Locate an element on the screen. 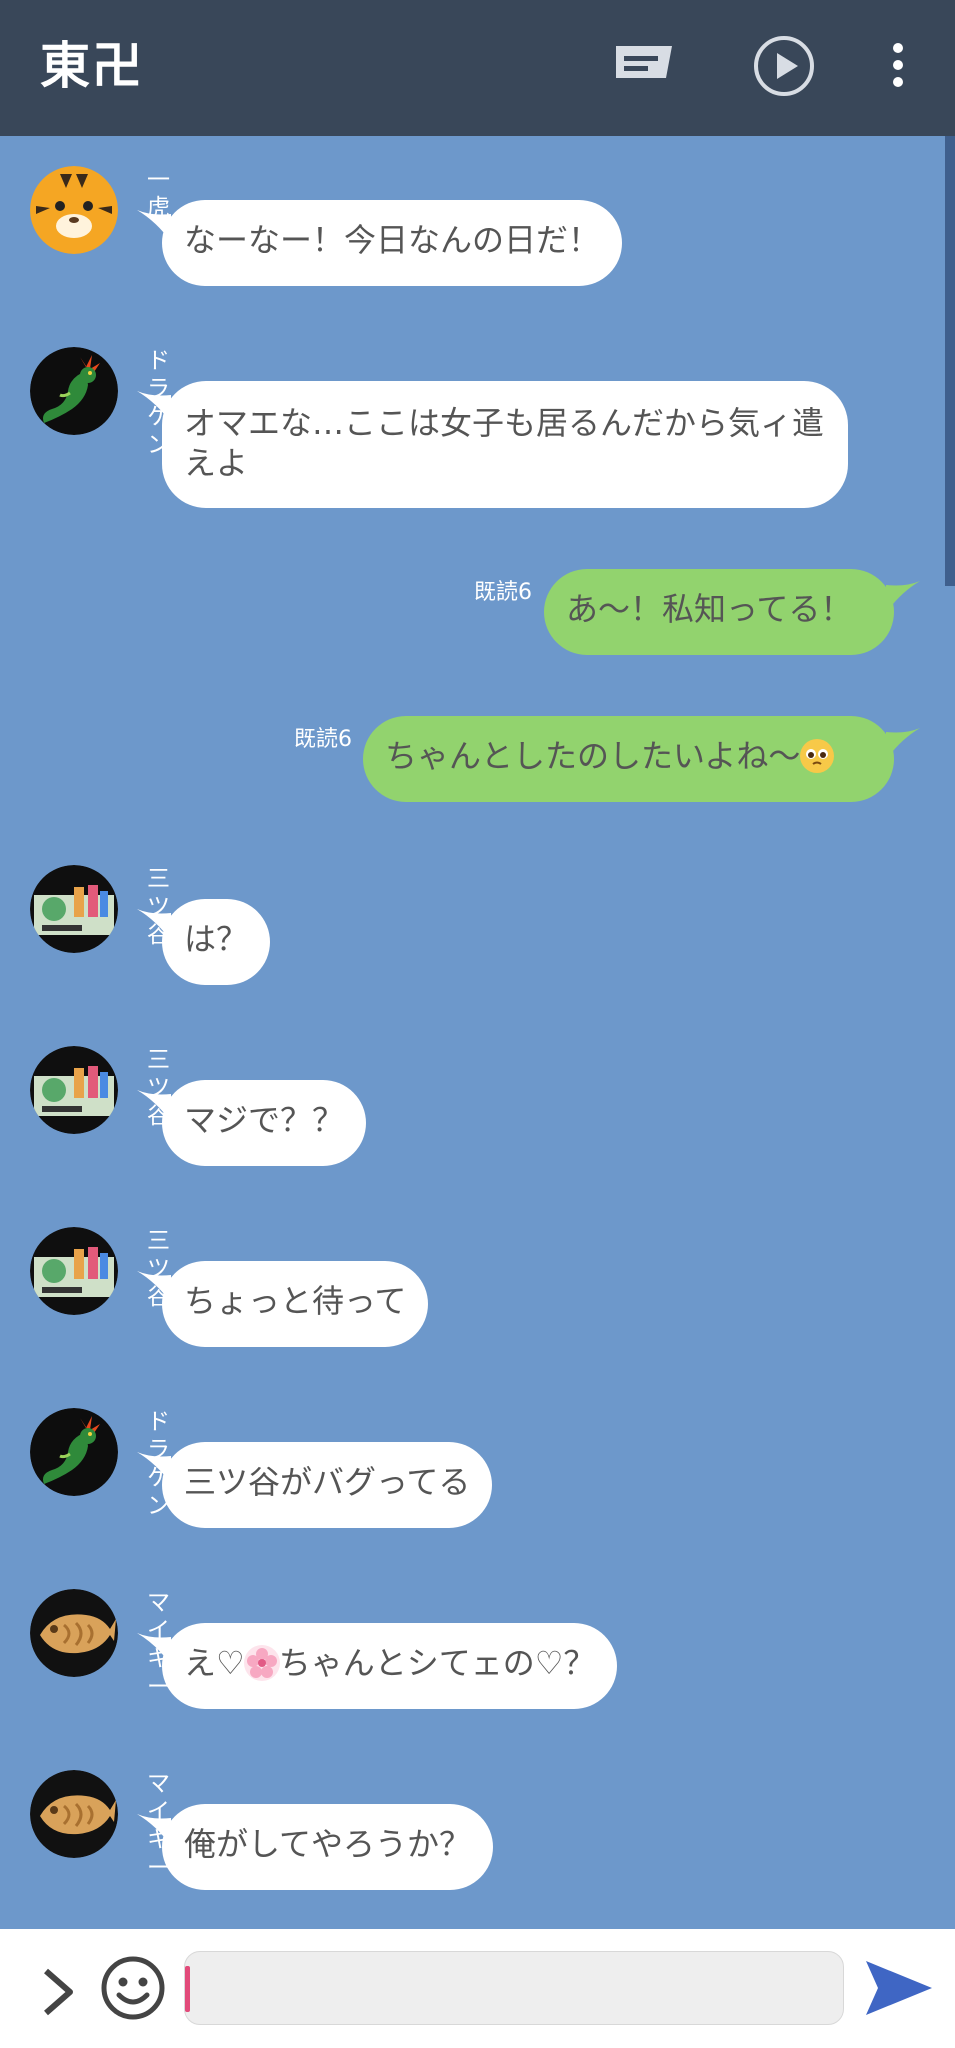 The height and width of the screenshot is (2048, 955). message-bubble: なーなー！今日なんの日だ！ is located at coordinates (392, 243).